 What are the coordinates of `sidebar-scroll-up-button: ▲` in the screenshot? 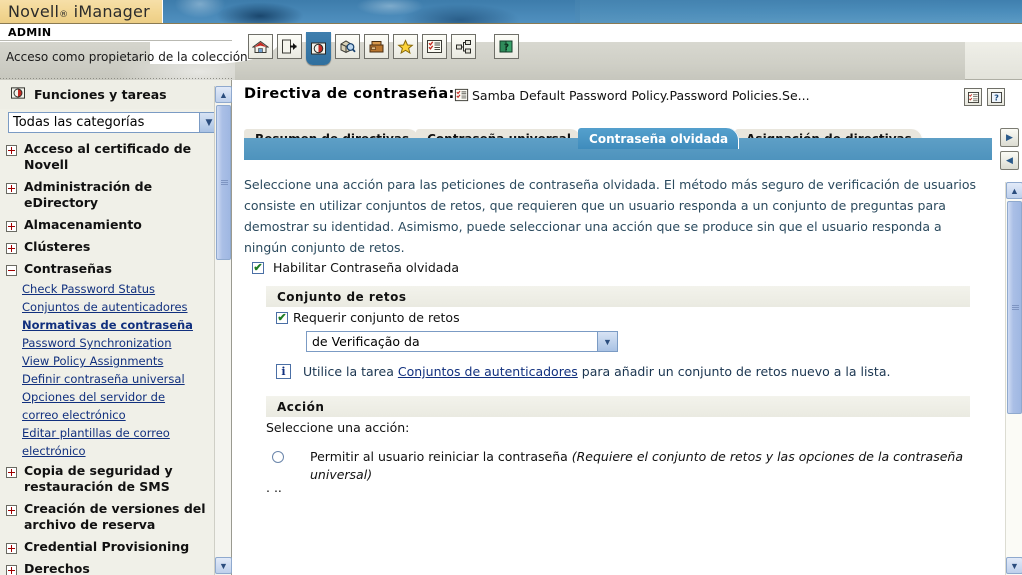 It's located at (223, 94).